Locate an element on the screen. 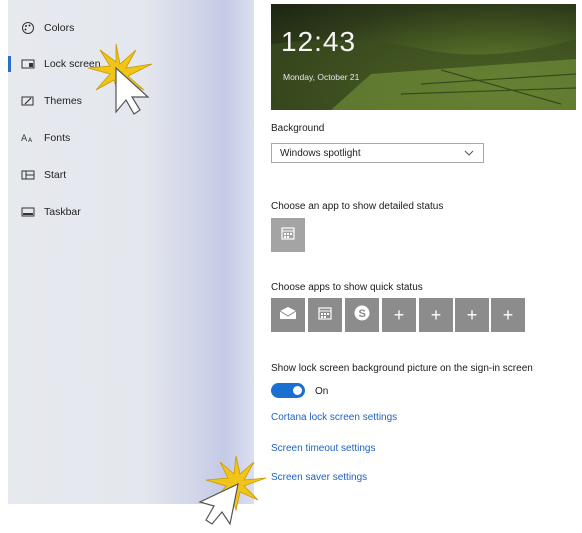 This screenshot has height=533, width=582. quick-status-label: Choose apps to show quick status is located at coordinates (347, 287).